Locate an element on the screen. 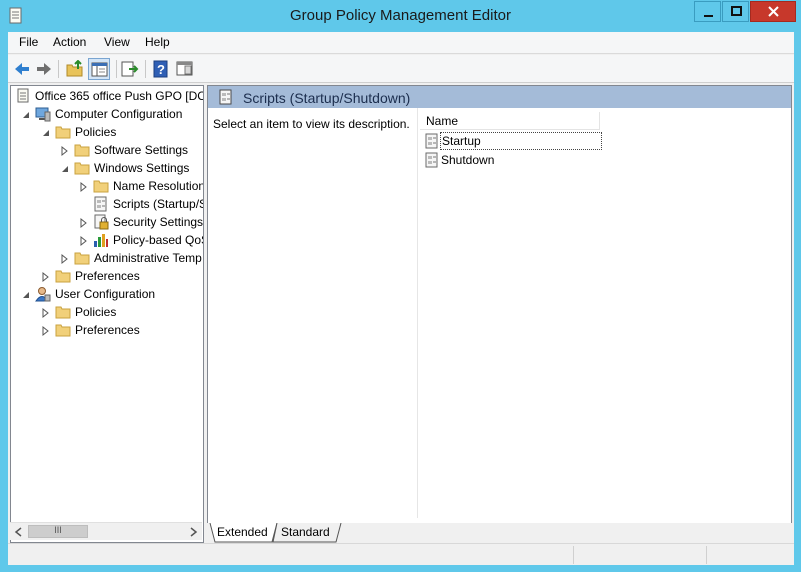 The height and width of the screenshot is (572, 801). tree-item-label: Scripts (Startup/S is located at coordinates (158, 204).